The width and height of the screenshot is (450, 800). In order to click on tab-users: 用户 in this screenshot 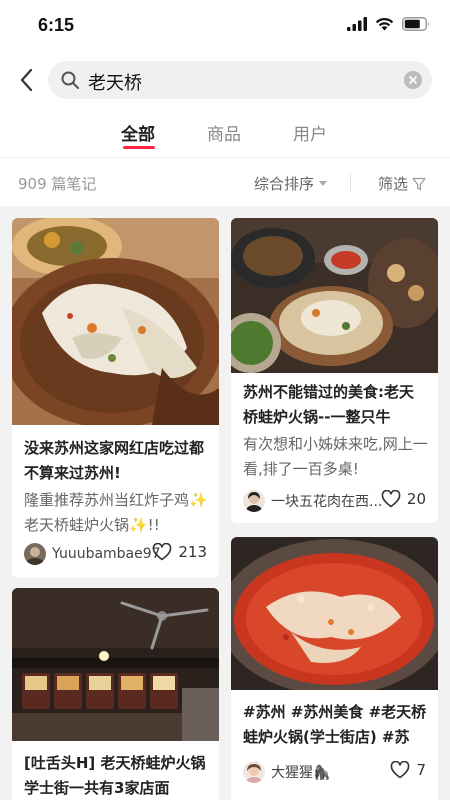, I will do `click(310, 132)`.